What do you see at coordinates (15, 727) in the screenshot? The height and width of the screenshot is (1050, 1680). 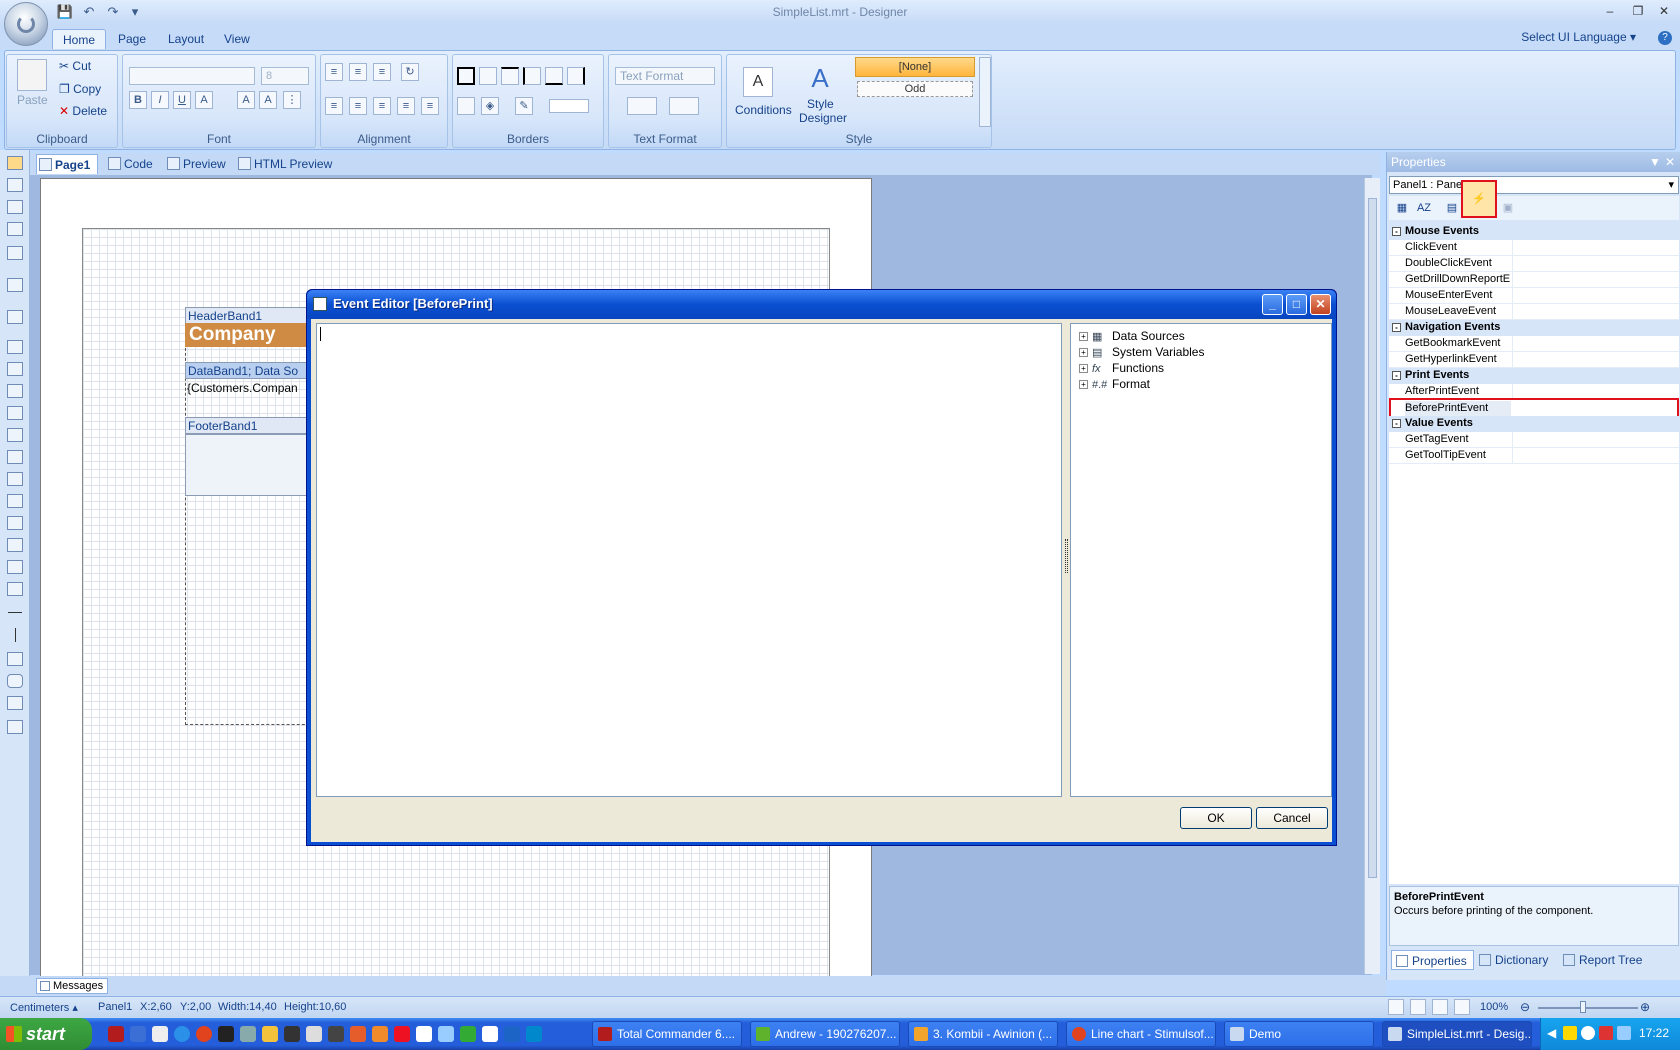 I see `settings-tool-icon` at bounding box center [15, 727].